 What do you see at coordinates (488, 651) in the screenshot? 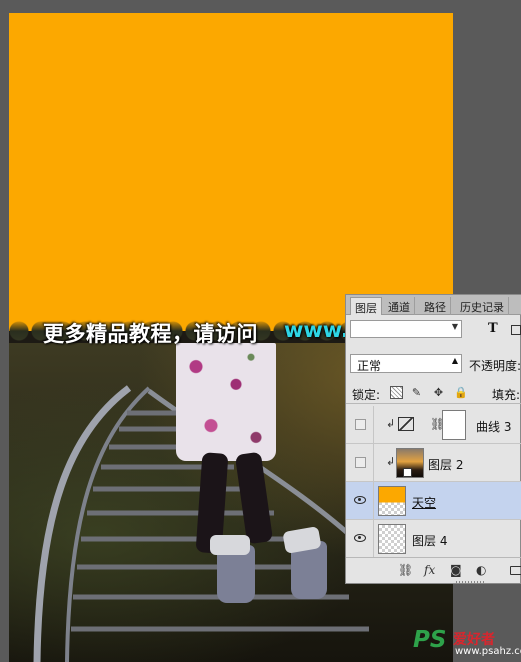
I see `logo-url: www.psahz.com` at bounding box center [488, 651].